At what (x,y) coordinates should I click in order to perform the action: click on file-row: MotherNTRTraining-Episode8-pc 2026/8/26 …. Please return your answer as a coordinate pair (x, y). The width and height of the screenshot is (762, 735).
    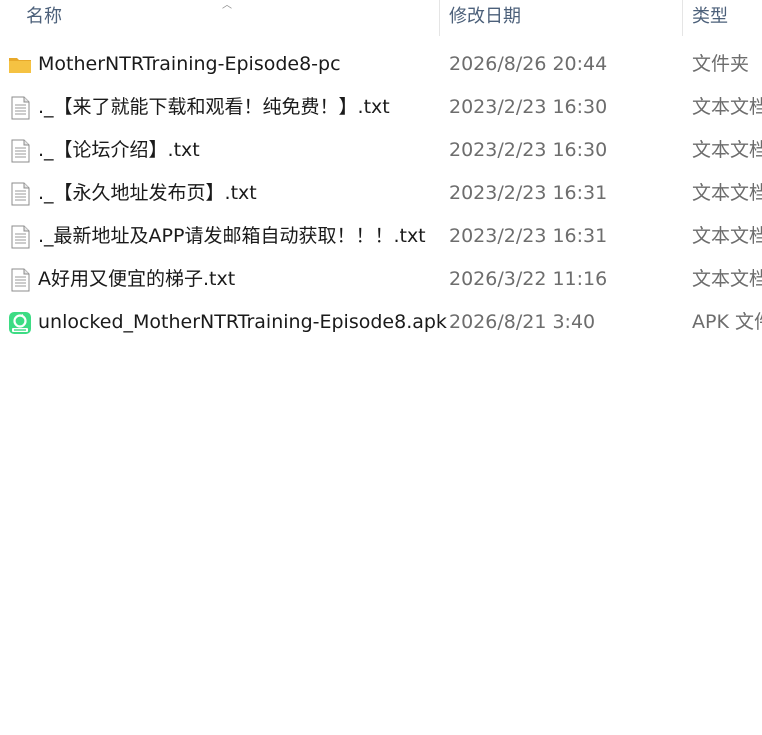
    Looking at the image, I should click on (381, 64).